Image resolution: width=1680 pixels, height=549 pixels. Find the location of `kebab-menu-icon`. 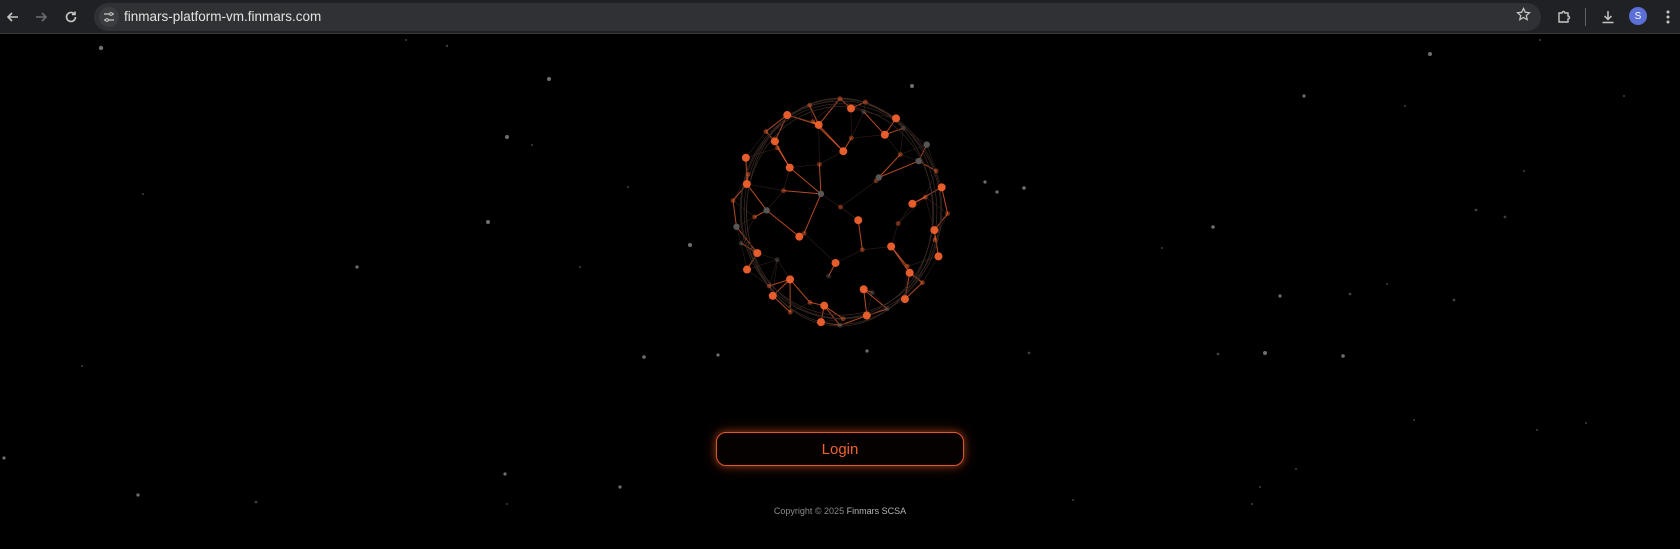

kebab-menu-icon is located at coordinates (1668, 17).